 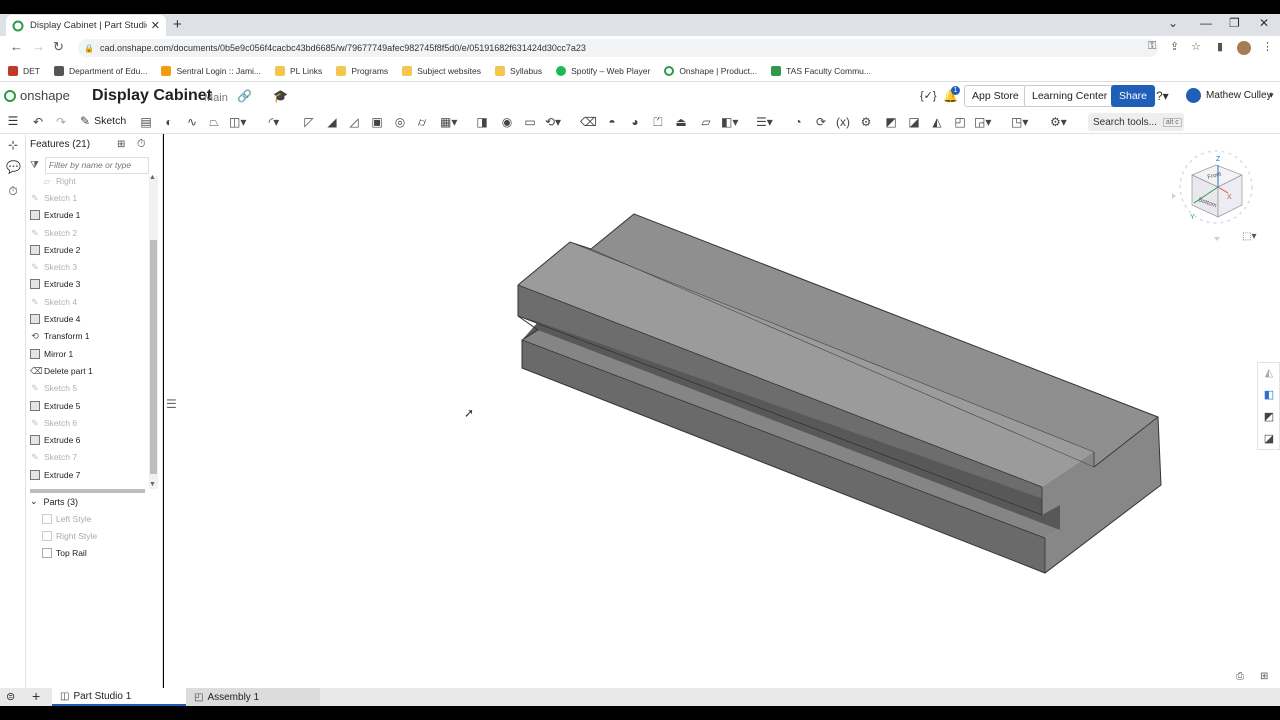 I want to click on feature-item-sketch: ✎ Sketch 2, so click(x=89, y=232).